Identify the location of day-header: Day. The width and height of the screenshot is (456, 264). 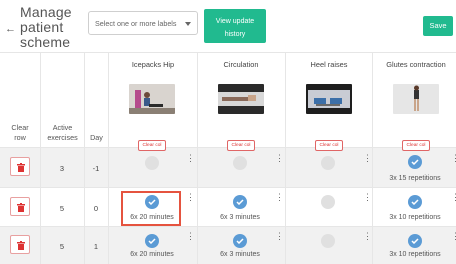
(96, 137).